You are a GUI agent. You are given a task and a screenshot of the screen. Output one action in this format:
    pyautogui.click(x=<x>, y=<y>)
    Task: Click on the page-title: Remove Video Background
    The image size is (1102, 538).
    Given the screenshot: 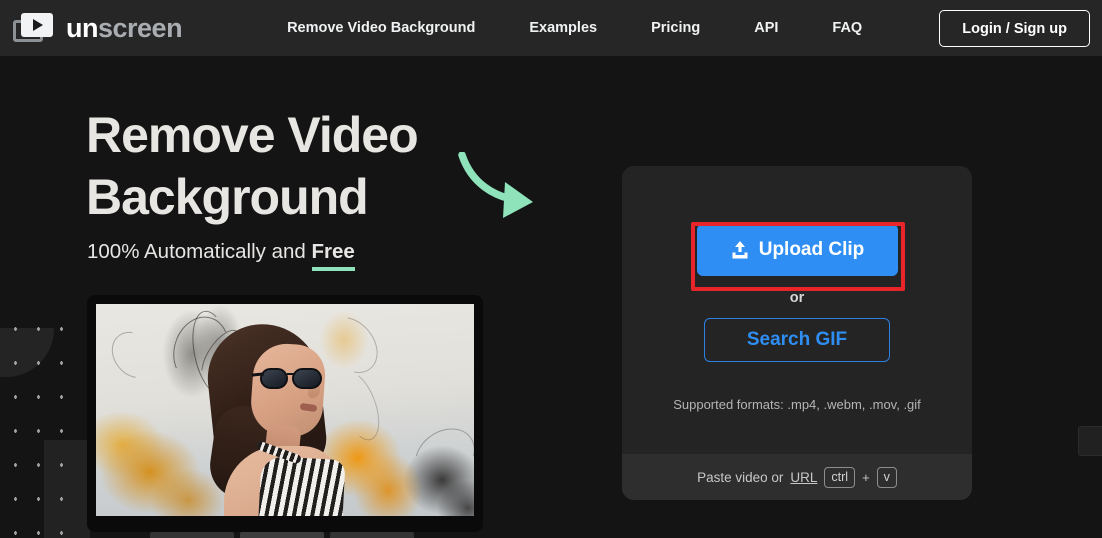 What is the action you would take?
    pyautogui.click(x=296, y=166)
    